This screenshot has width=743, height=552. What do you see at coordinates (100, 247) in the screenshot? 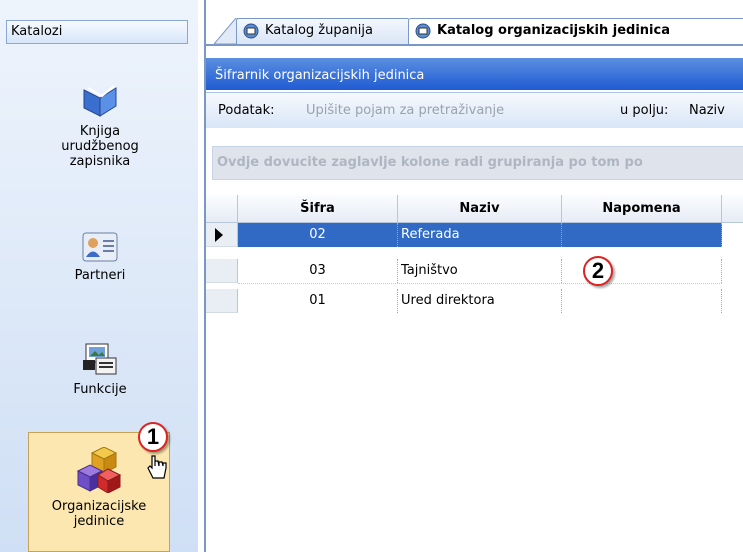
I see `contact-card-icon` at bounding box center [100, 247].